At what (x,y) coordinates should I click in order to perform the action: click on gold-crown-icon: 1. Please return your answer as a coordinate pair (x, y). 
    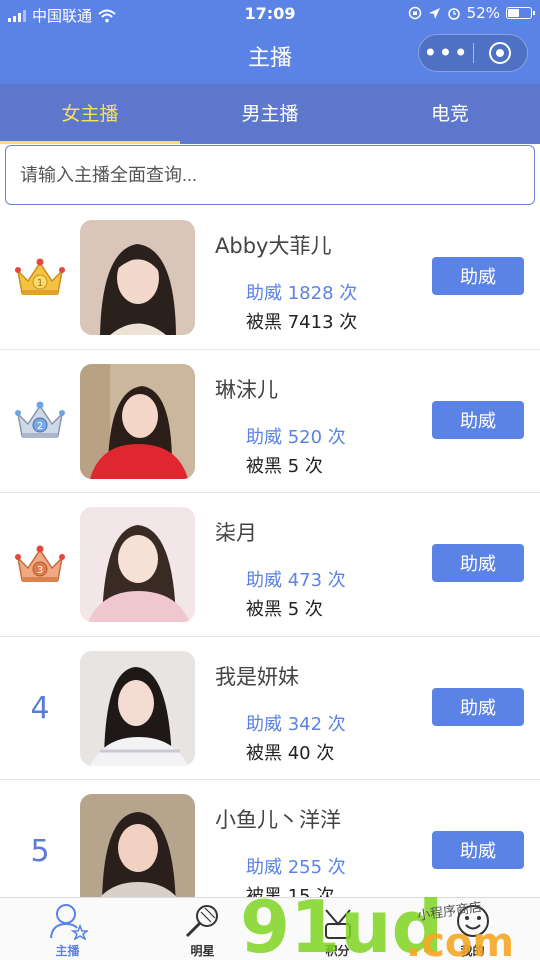
    Looking at the image, I should click on (40, 276).